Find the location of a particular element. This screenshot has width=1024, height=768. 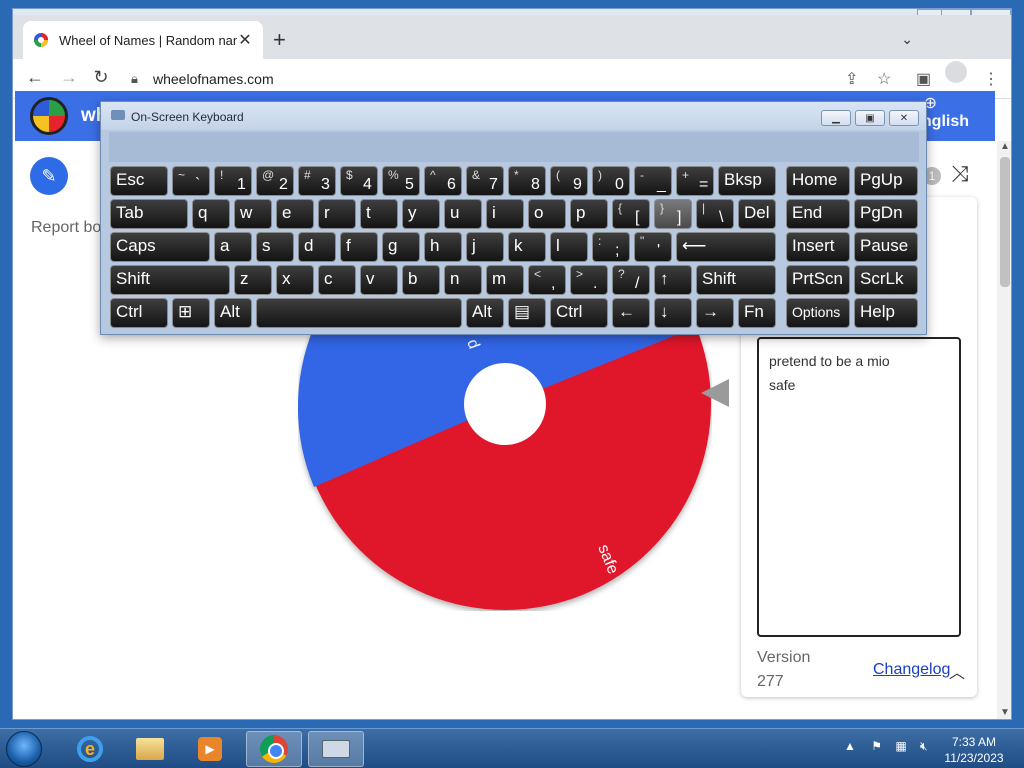

key-v: v is located at coordinates (379, 280).